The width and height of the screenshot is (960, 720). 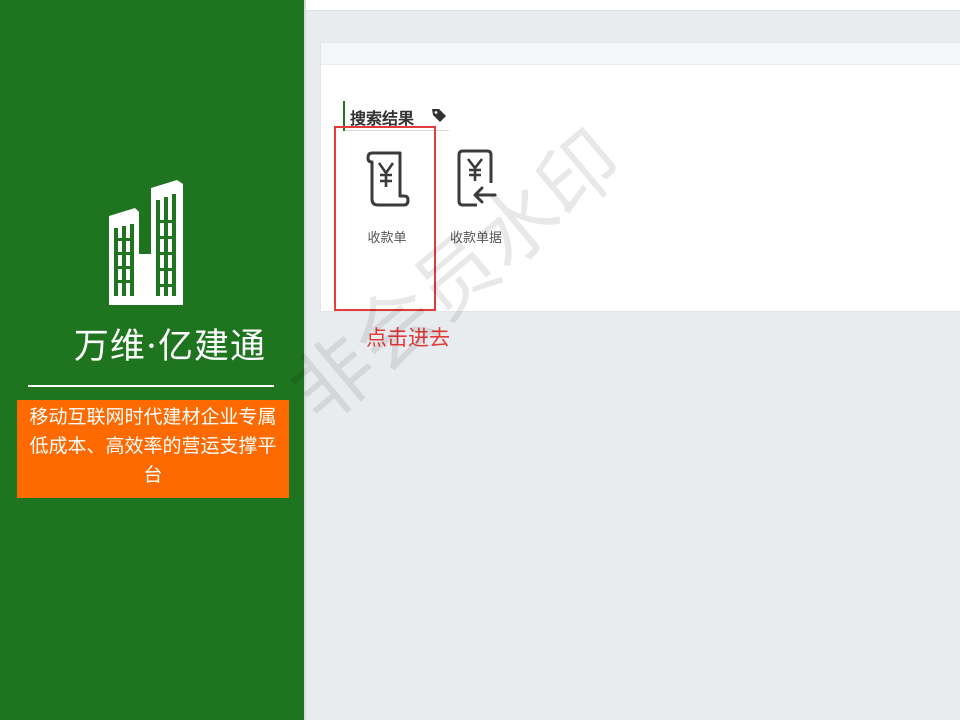 What do you see at coordinates (153, 446) in the screenshot?
I see `slogan-text: 移动互联网时代建材企业专属低成本、高效率的营运支撑平台` at bounding box center [153, 446].